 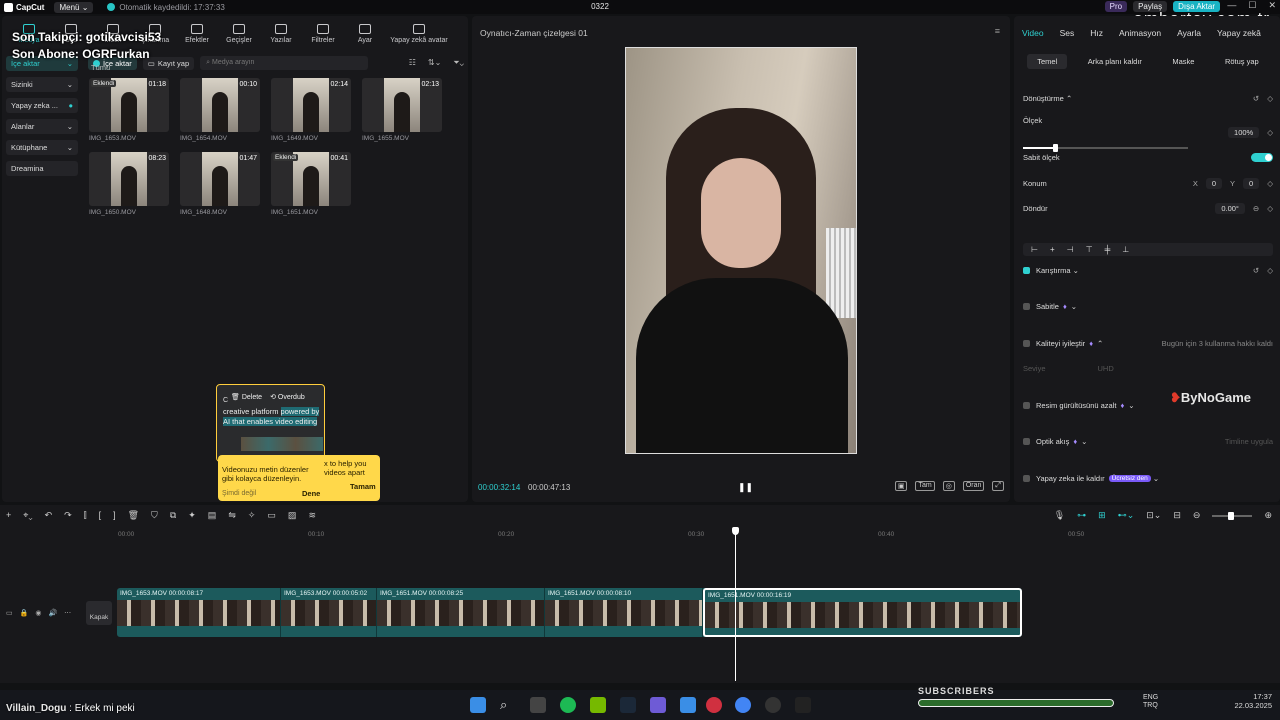 What do you see at coordinates (1052, 249) in the screenshot?
I see `align-center-icon: +` at bounding box center [1052, 249].